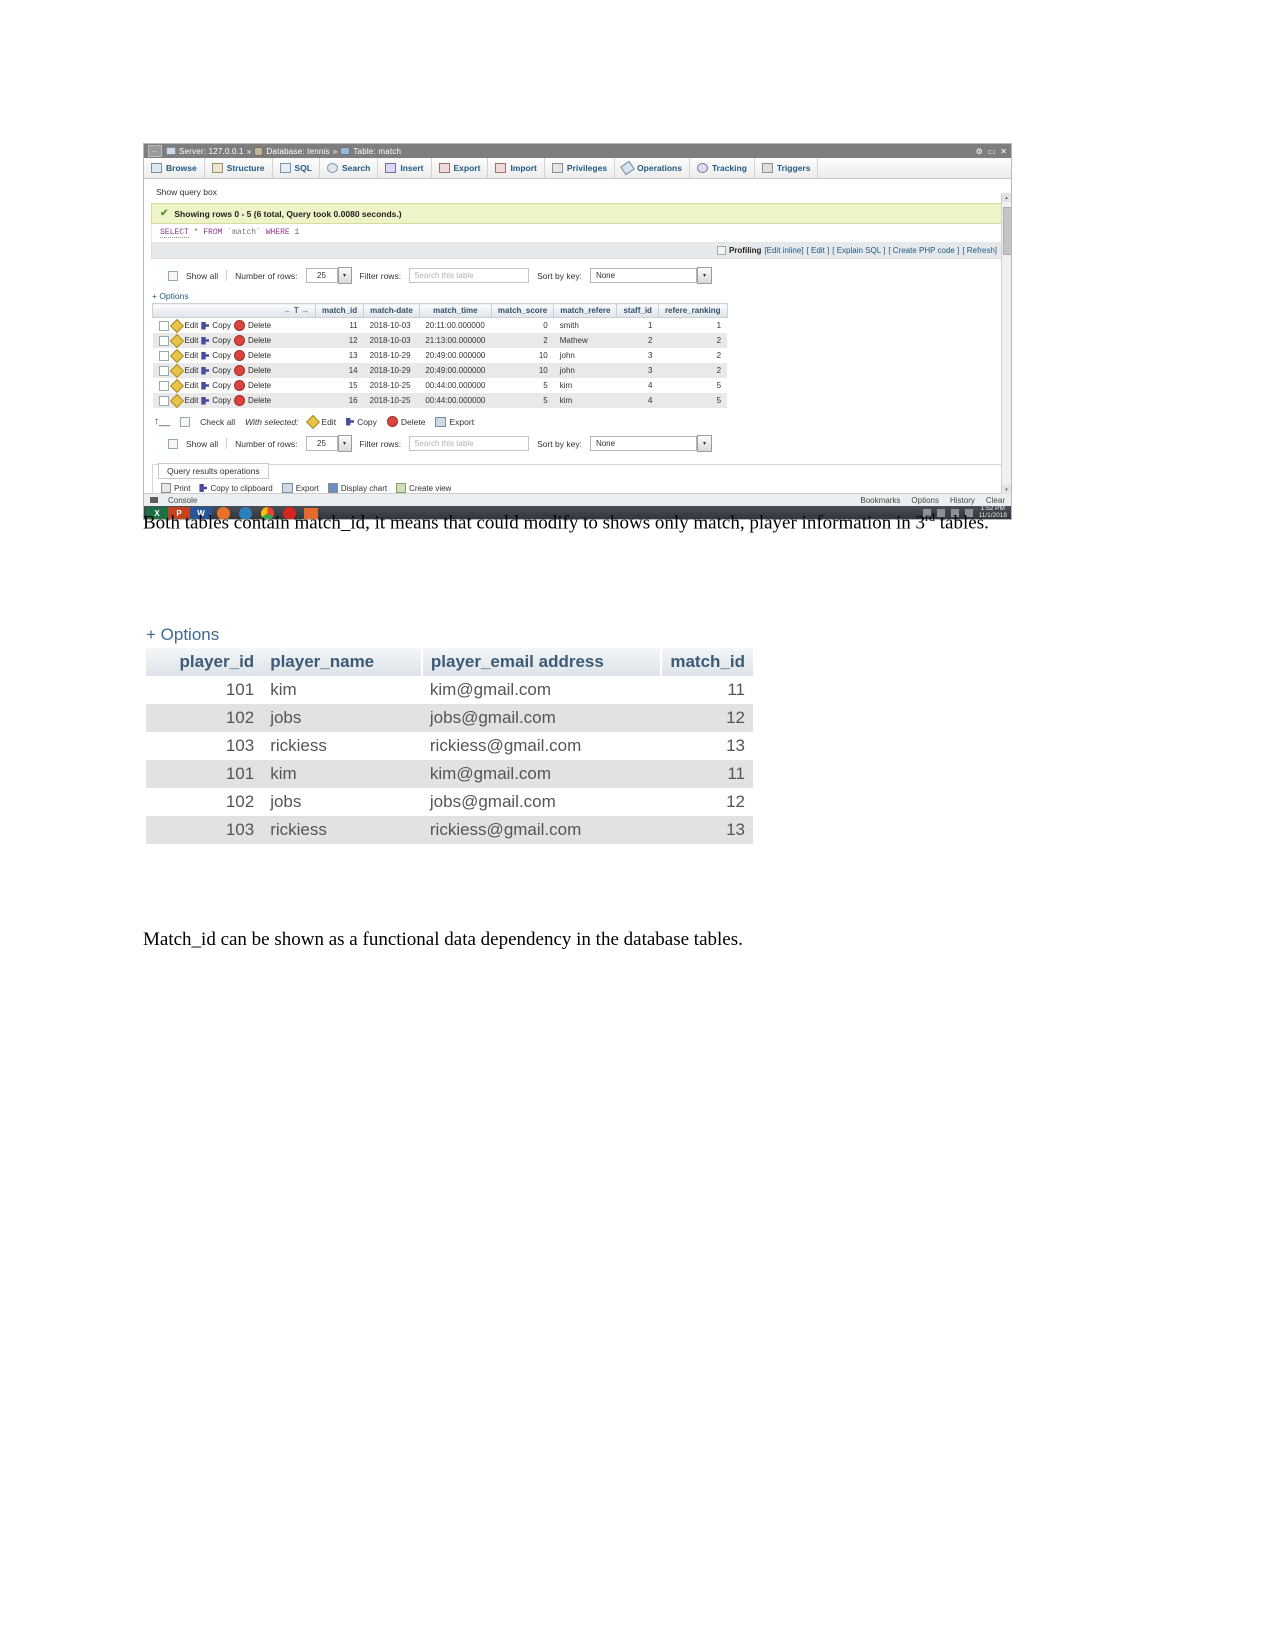  What do you see at coordinates (155, 151) in the screenshot?
I see `back-button: ←` at bounding box center [155, 151].